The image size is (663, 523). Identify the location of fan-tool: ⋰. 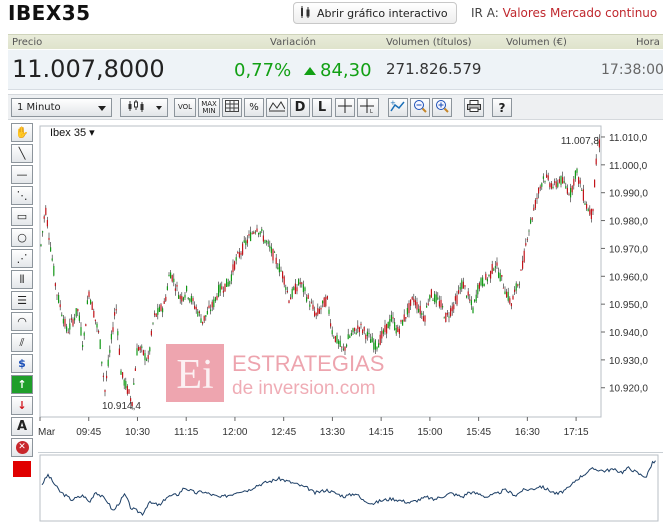
(22, 258).